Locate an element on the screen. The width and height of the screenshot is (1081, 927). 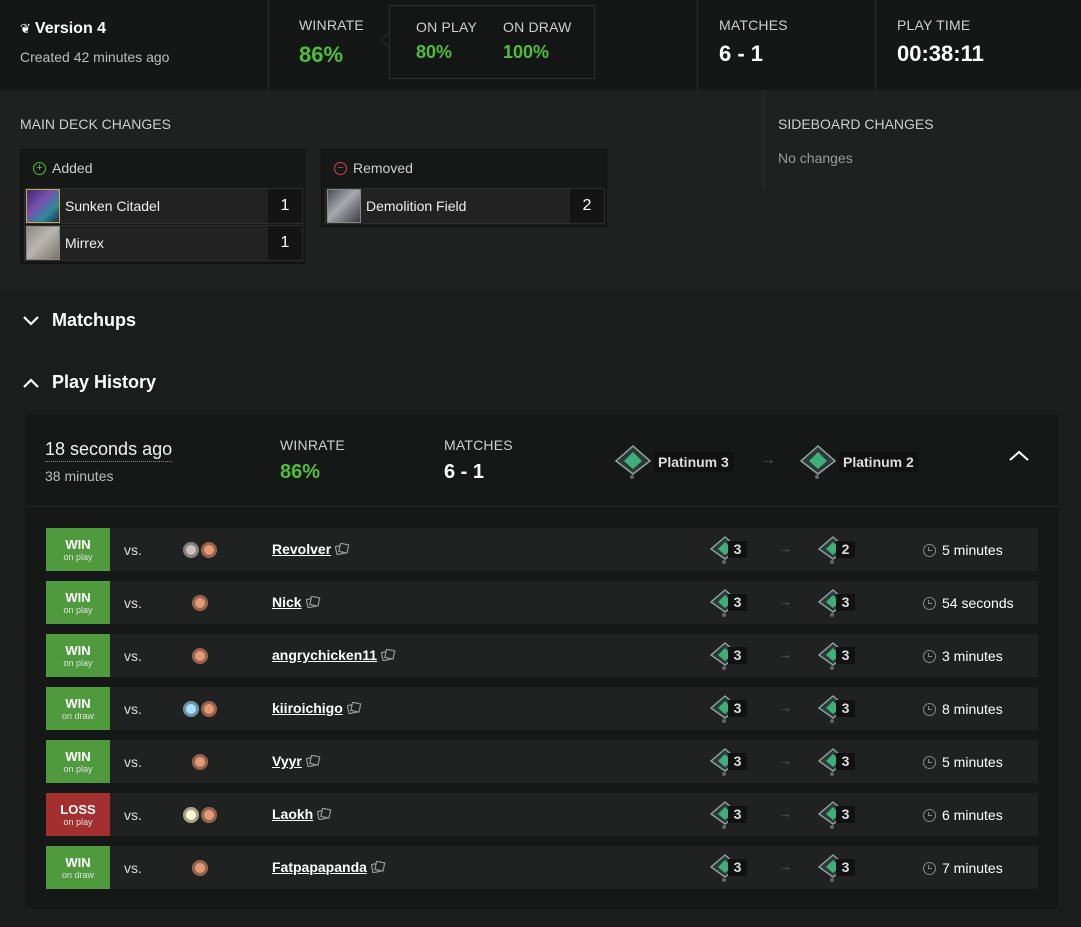
removed-cards-box: − Removed Demolition Field 2 is located at coordinates (464, 188).